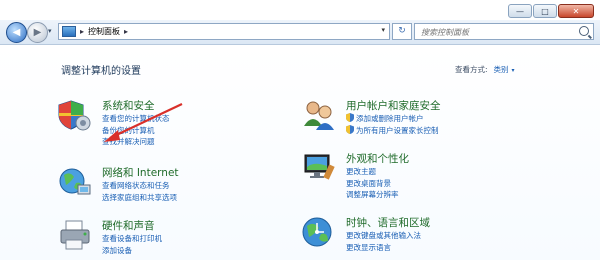 This screenshot has width=600, height=260. What do you see at coordinates (372, 184) in the screenshot?
I see `link-change-desktop-background: 更改桌面背景` at bounding box center [372, 184].